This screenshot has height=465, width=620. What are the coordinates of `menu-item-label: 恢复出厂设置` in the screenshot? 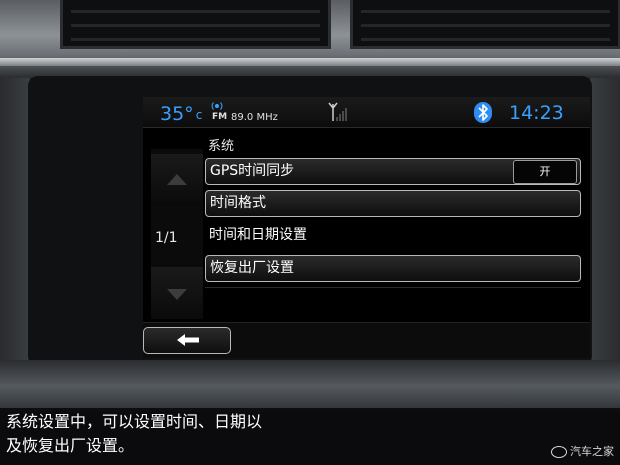 It's located at (252, 268).